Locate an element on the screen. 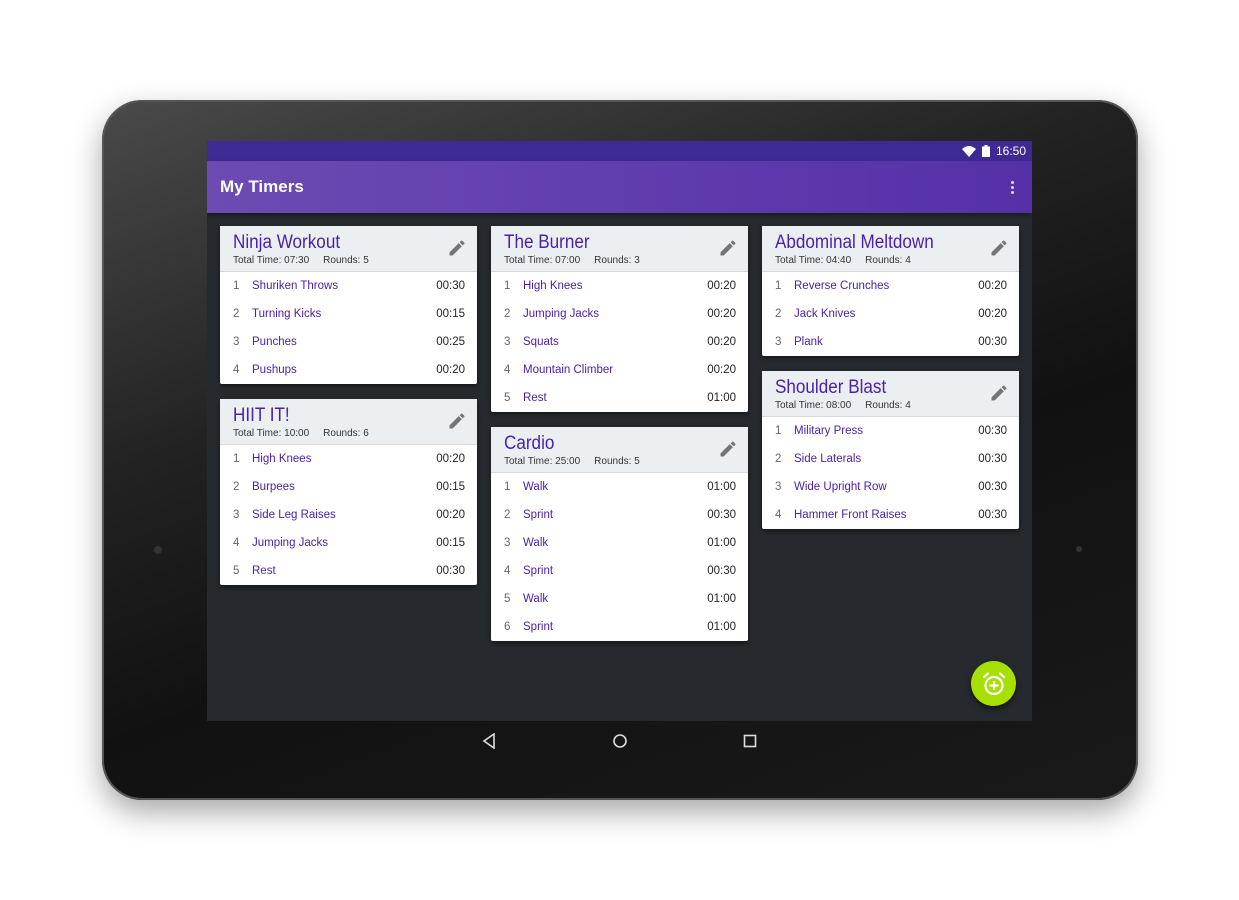 This screenshot has height=900, width=1239. item-name: Military Press is located at coordinates (829, 431).